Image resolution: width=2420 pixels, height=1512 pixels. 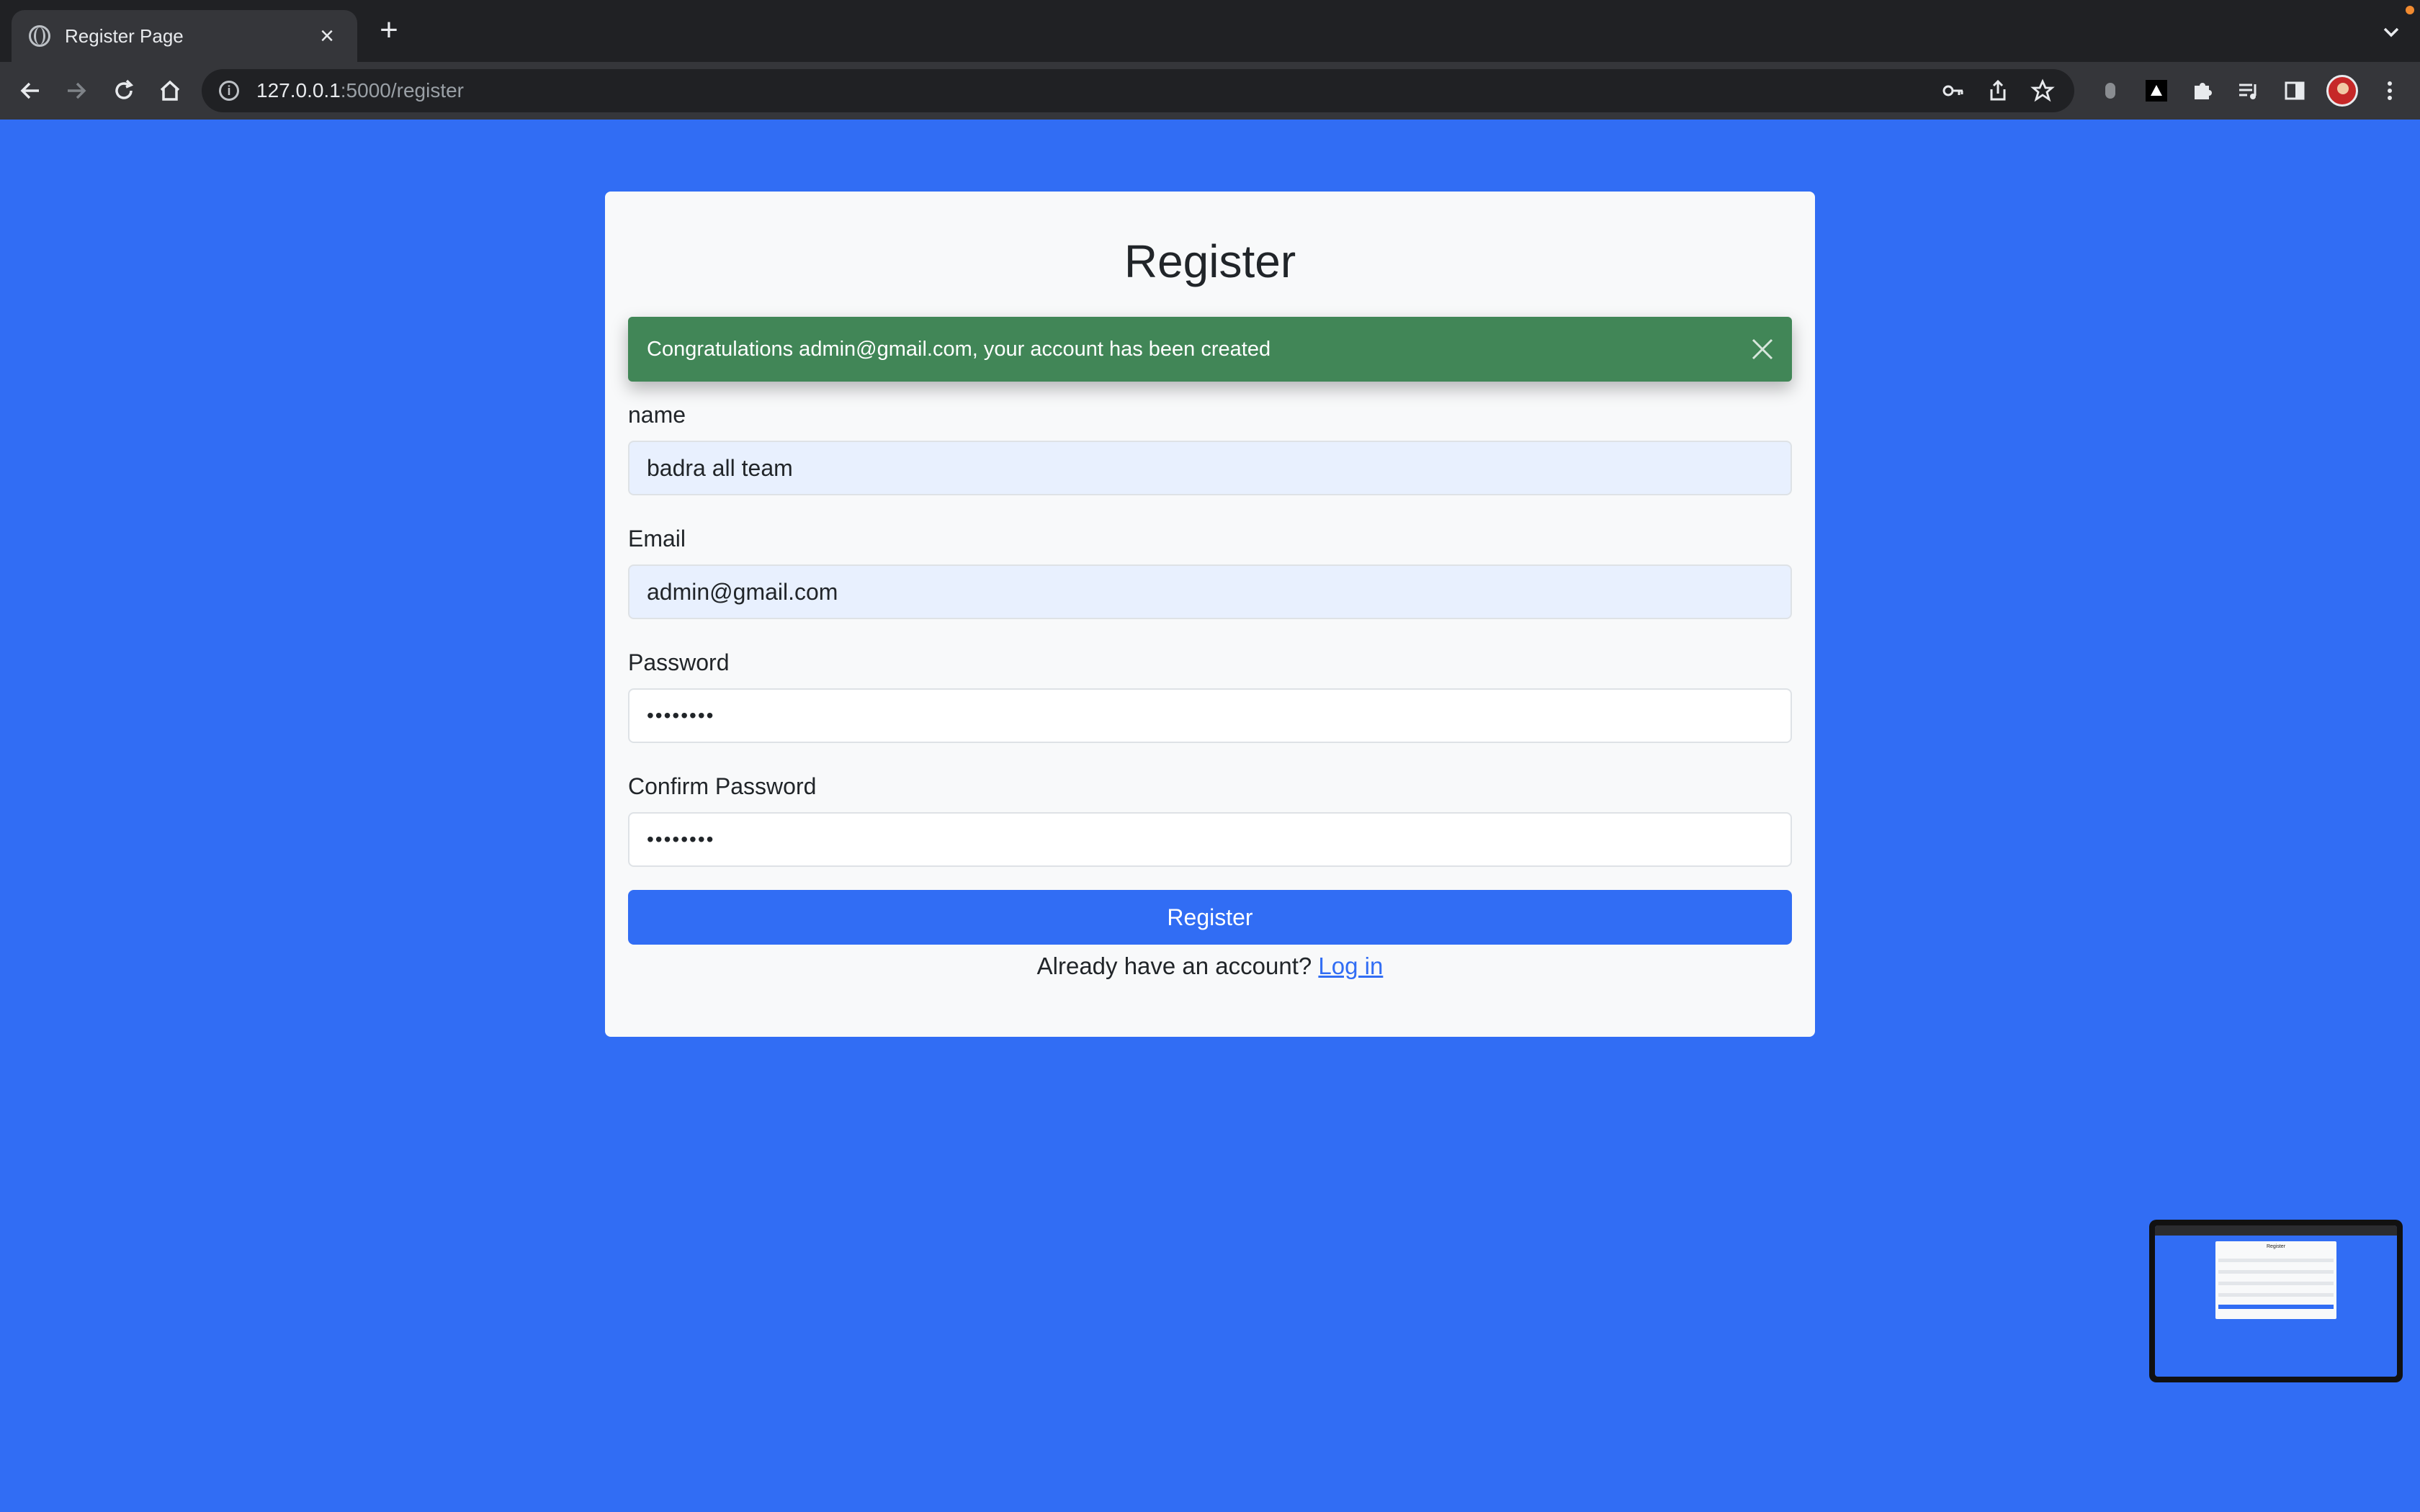 I want to click on avatar, so click(x=2342, y=91).